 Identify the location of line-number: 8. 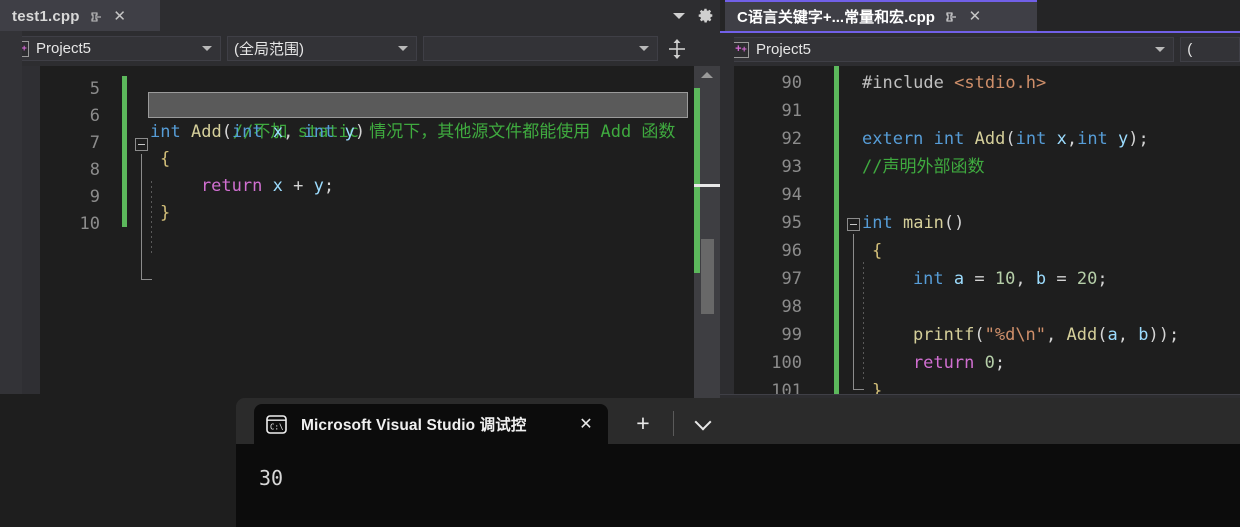
(94, 170).